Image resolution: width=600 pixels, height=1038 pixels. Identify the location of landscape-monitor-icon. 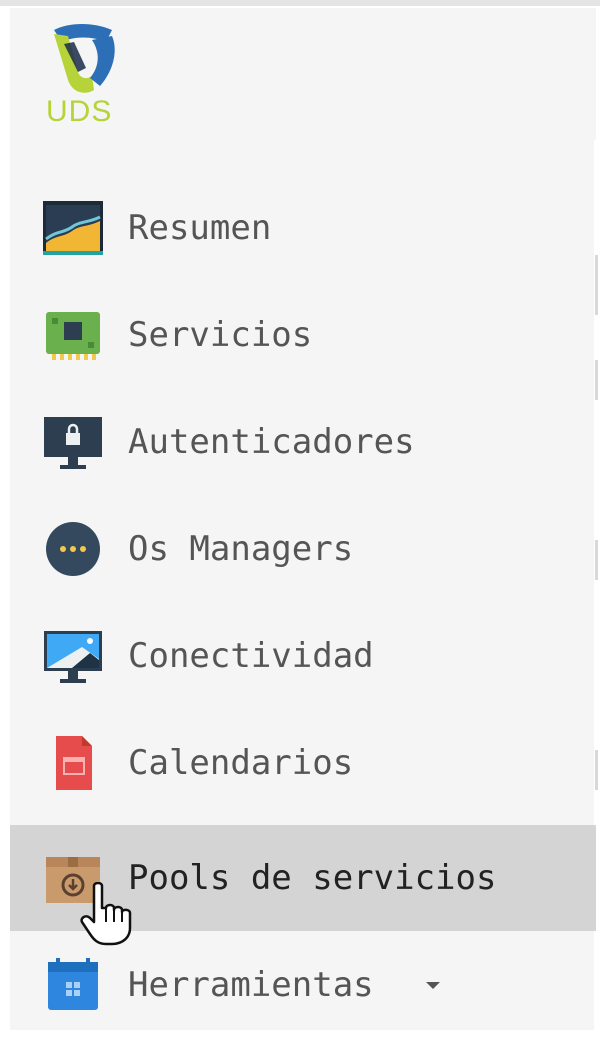
(73, 657).